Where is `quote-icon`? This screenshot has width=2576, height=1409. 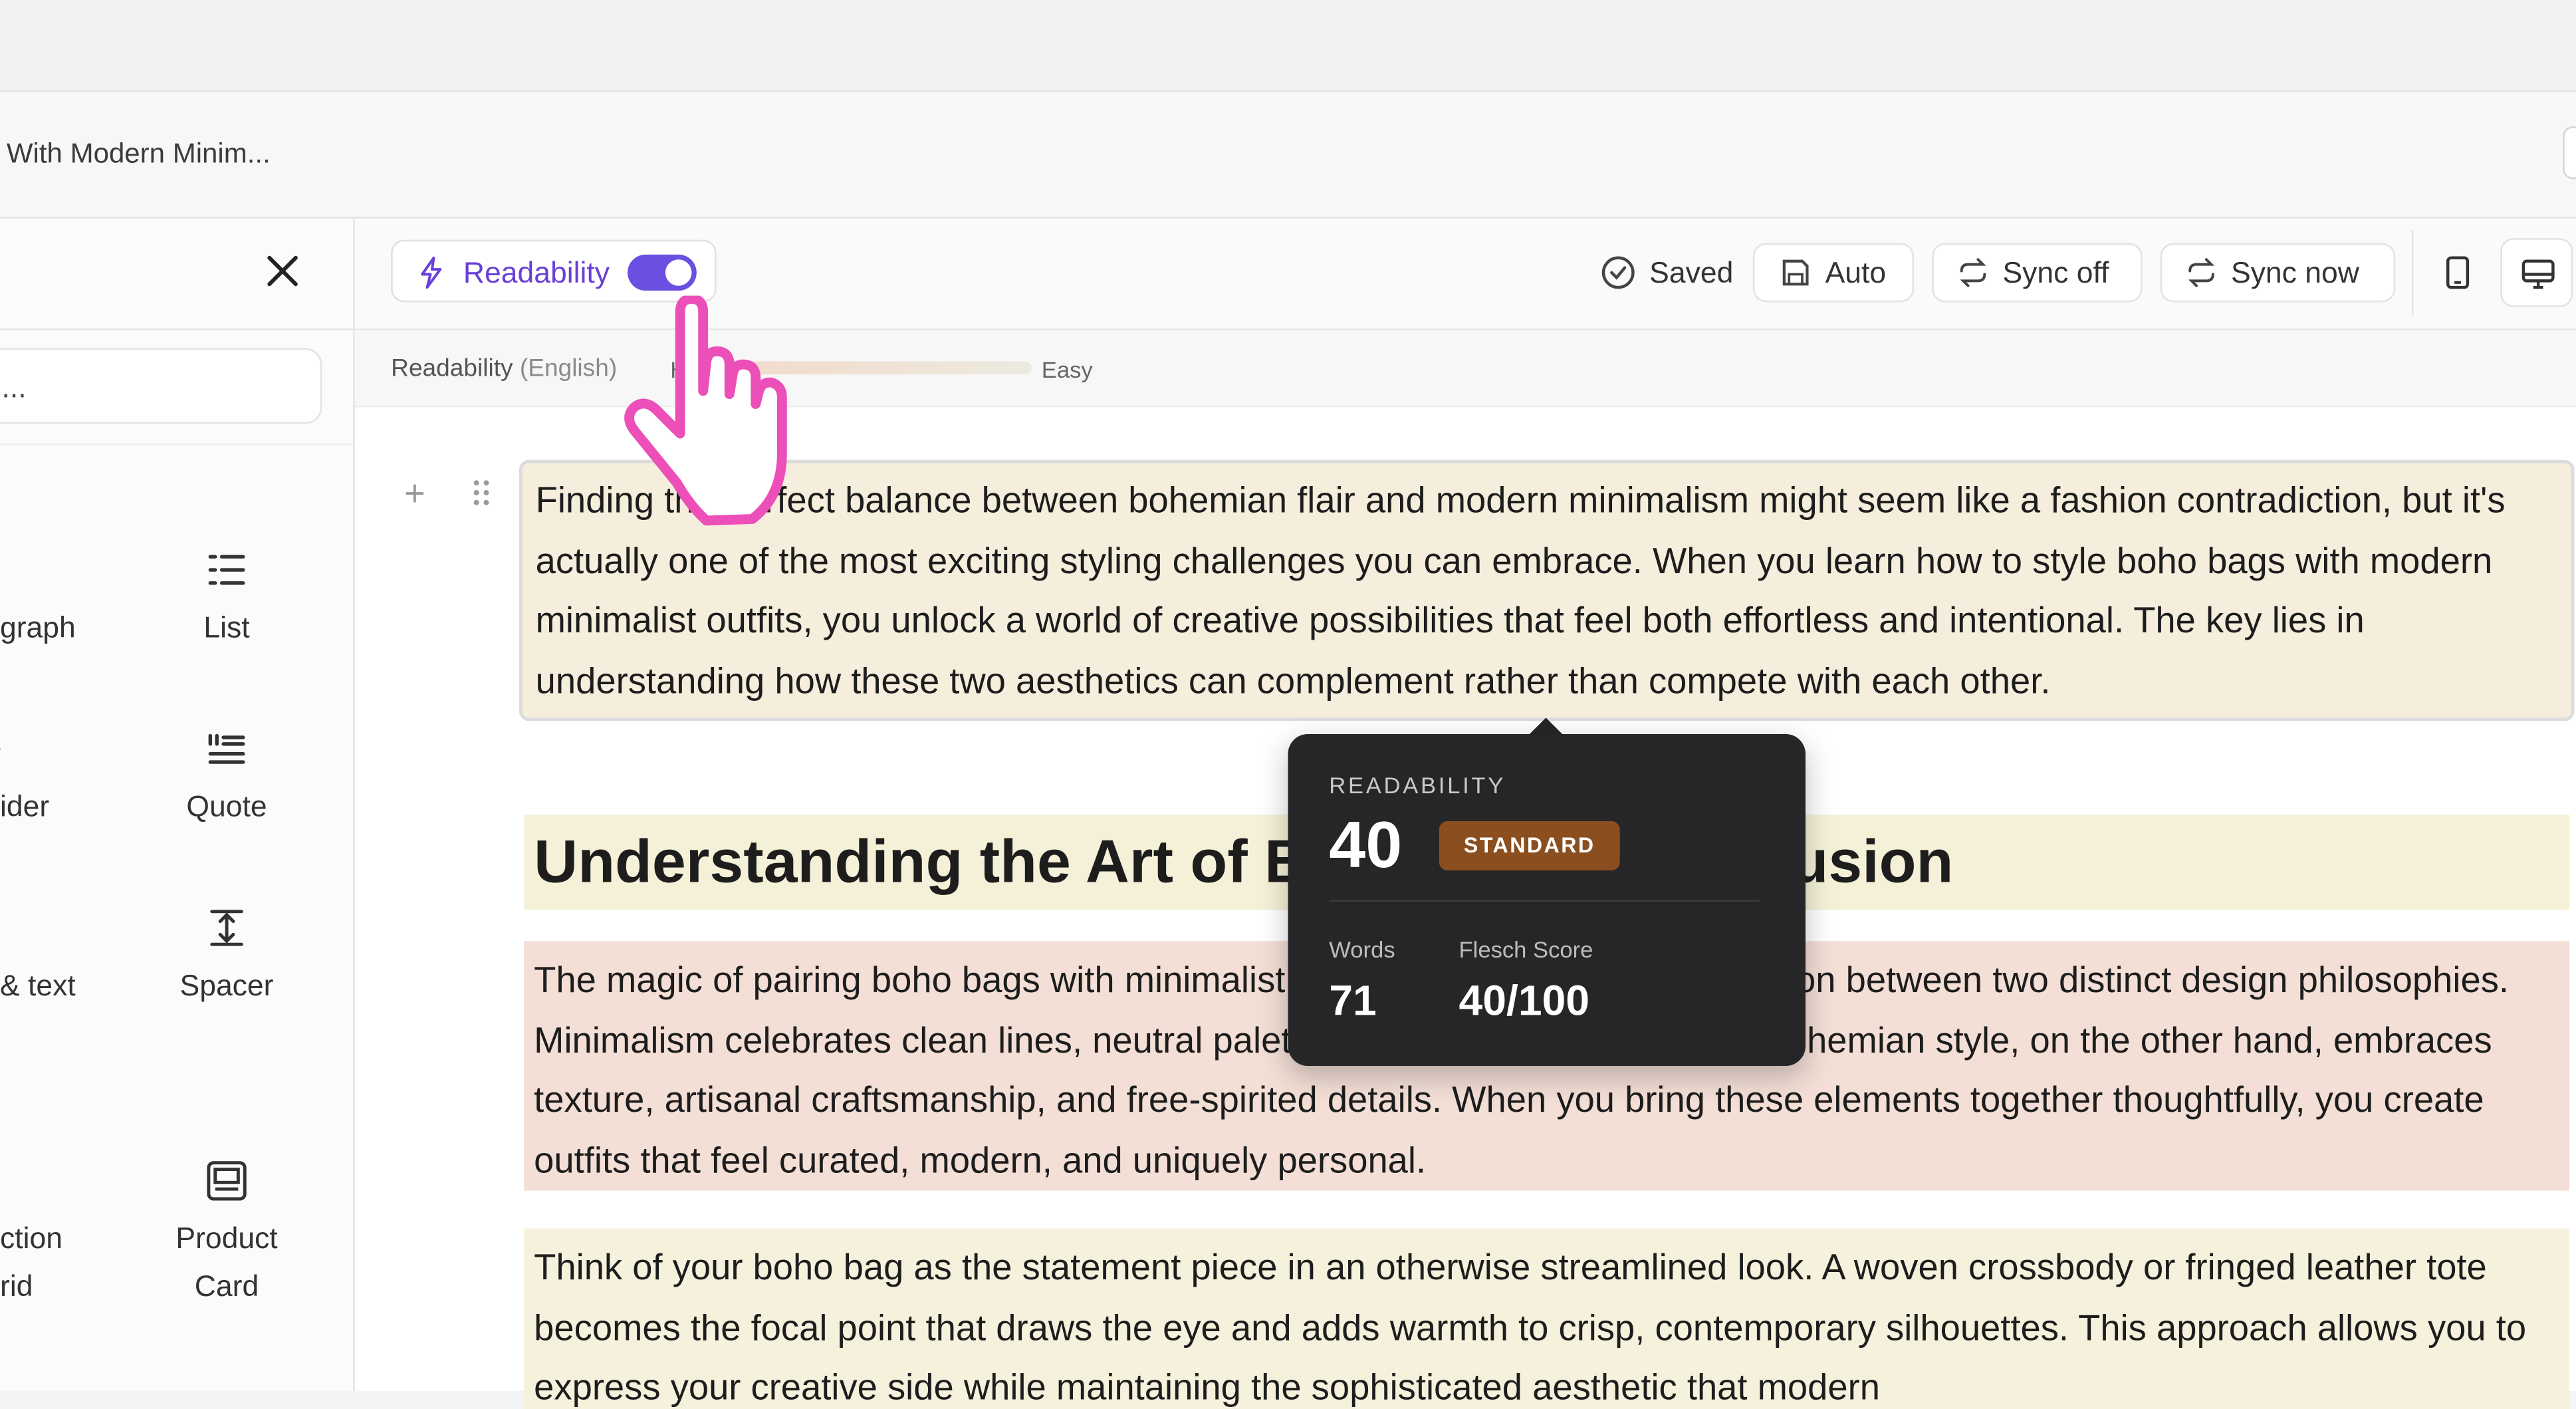
quote-icon is located at coordinates (226, 748).